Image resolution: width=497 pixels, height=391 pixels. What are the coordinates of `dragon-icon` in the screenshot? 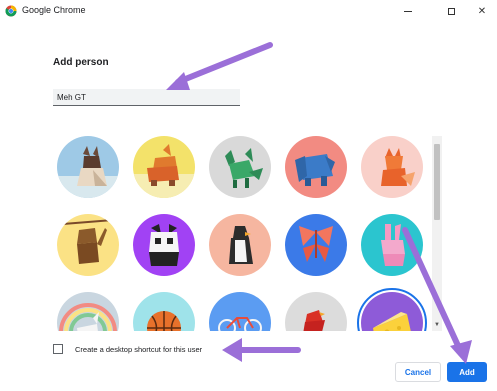 It's located at (240, 167).